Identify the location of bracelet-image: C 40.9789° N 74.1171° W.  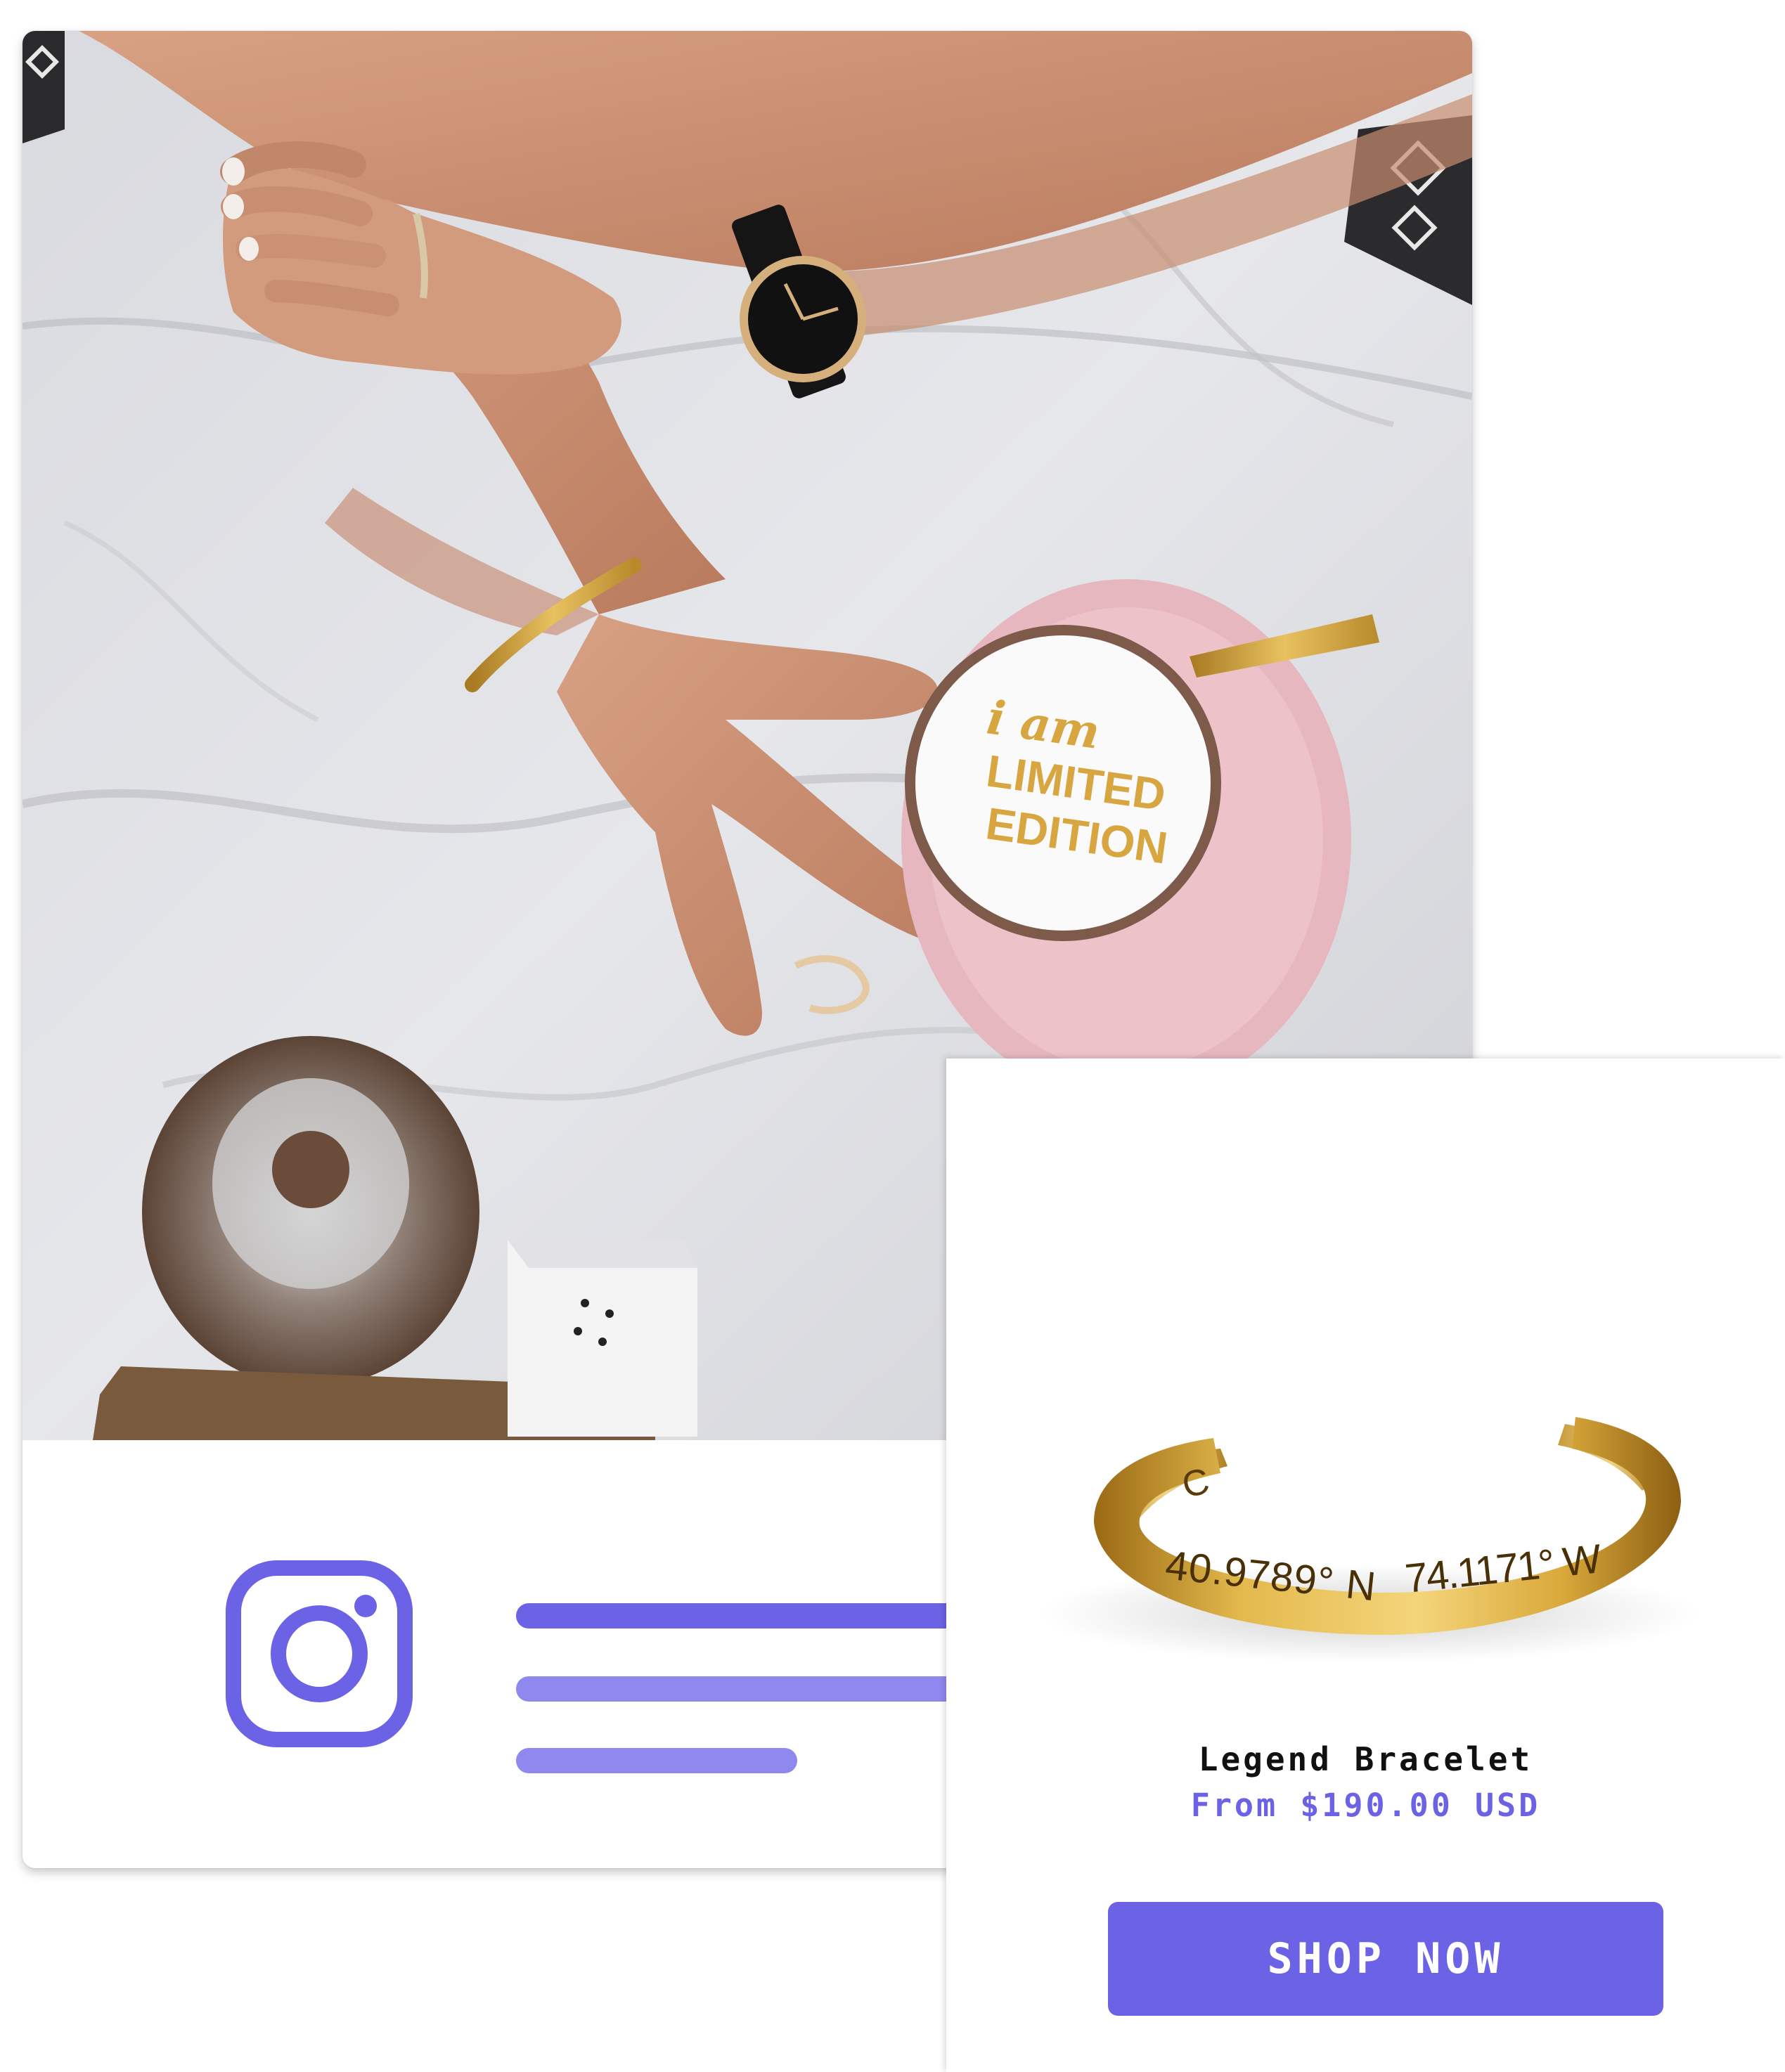
(1368, 1459).